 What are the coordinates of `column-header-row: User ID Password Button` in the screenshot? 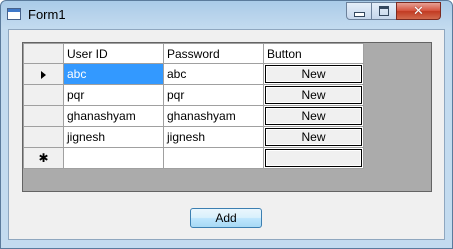 It's located at (193, 53).